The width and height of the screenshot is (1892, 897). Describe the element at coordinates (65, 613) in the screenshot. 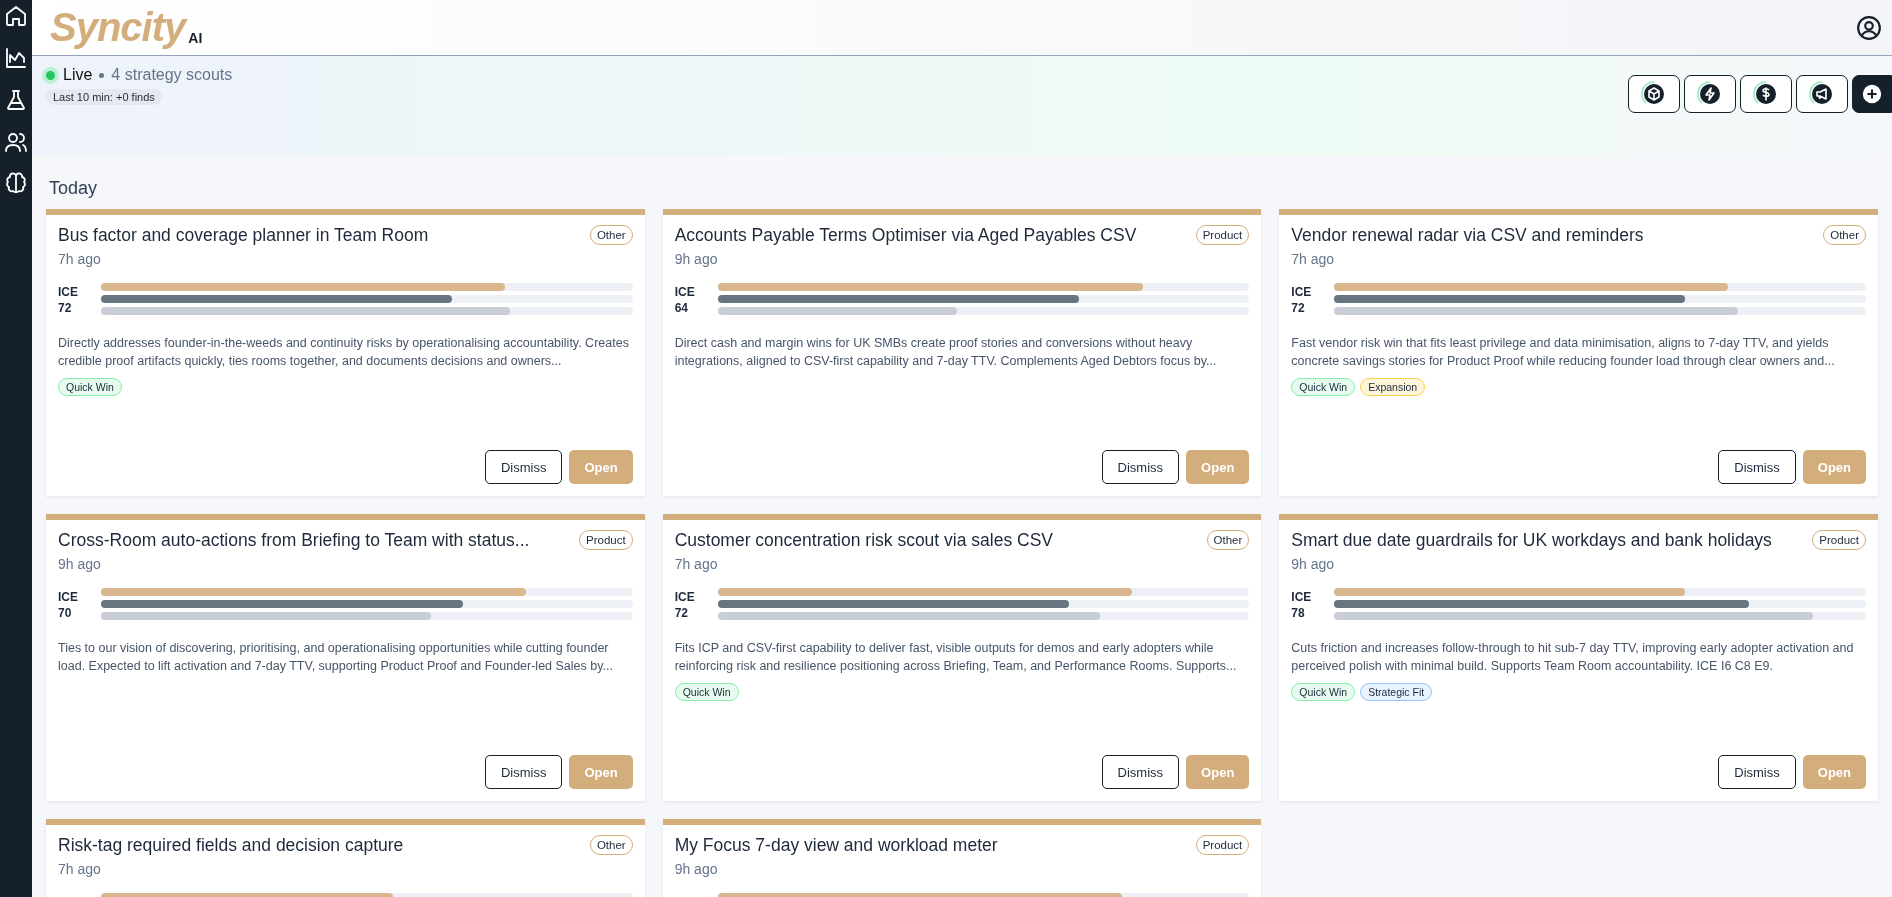

I see `ice-score: 70` at that location.